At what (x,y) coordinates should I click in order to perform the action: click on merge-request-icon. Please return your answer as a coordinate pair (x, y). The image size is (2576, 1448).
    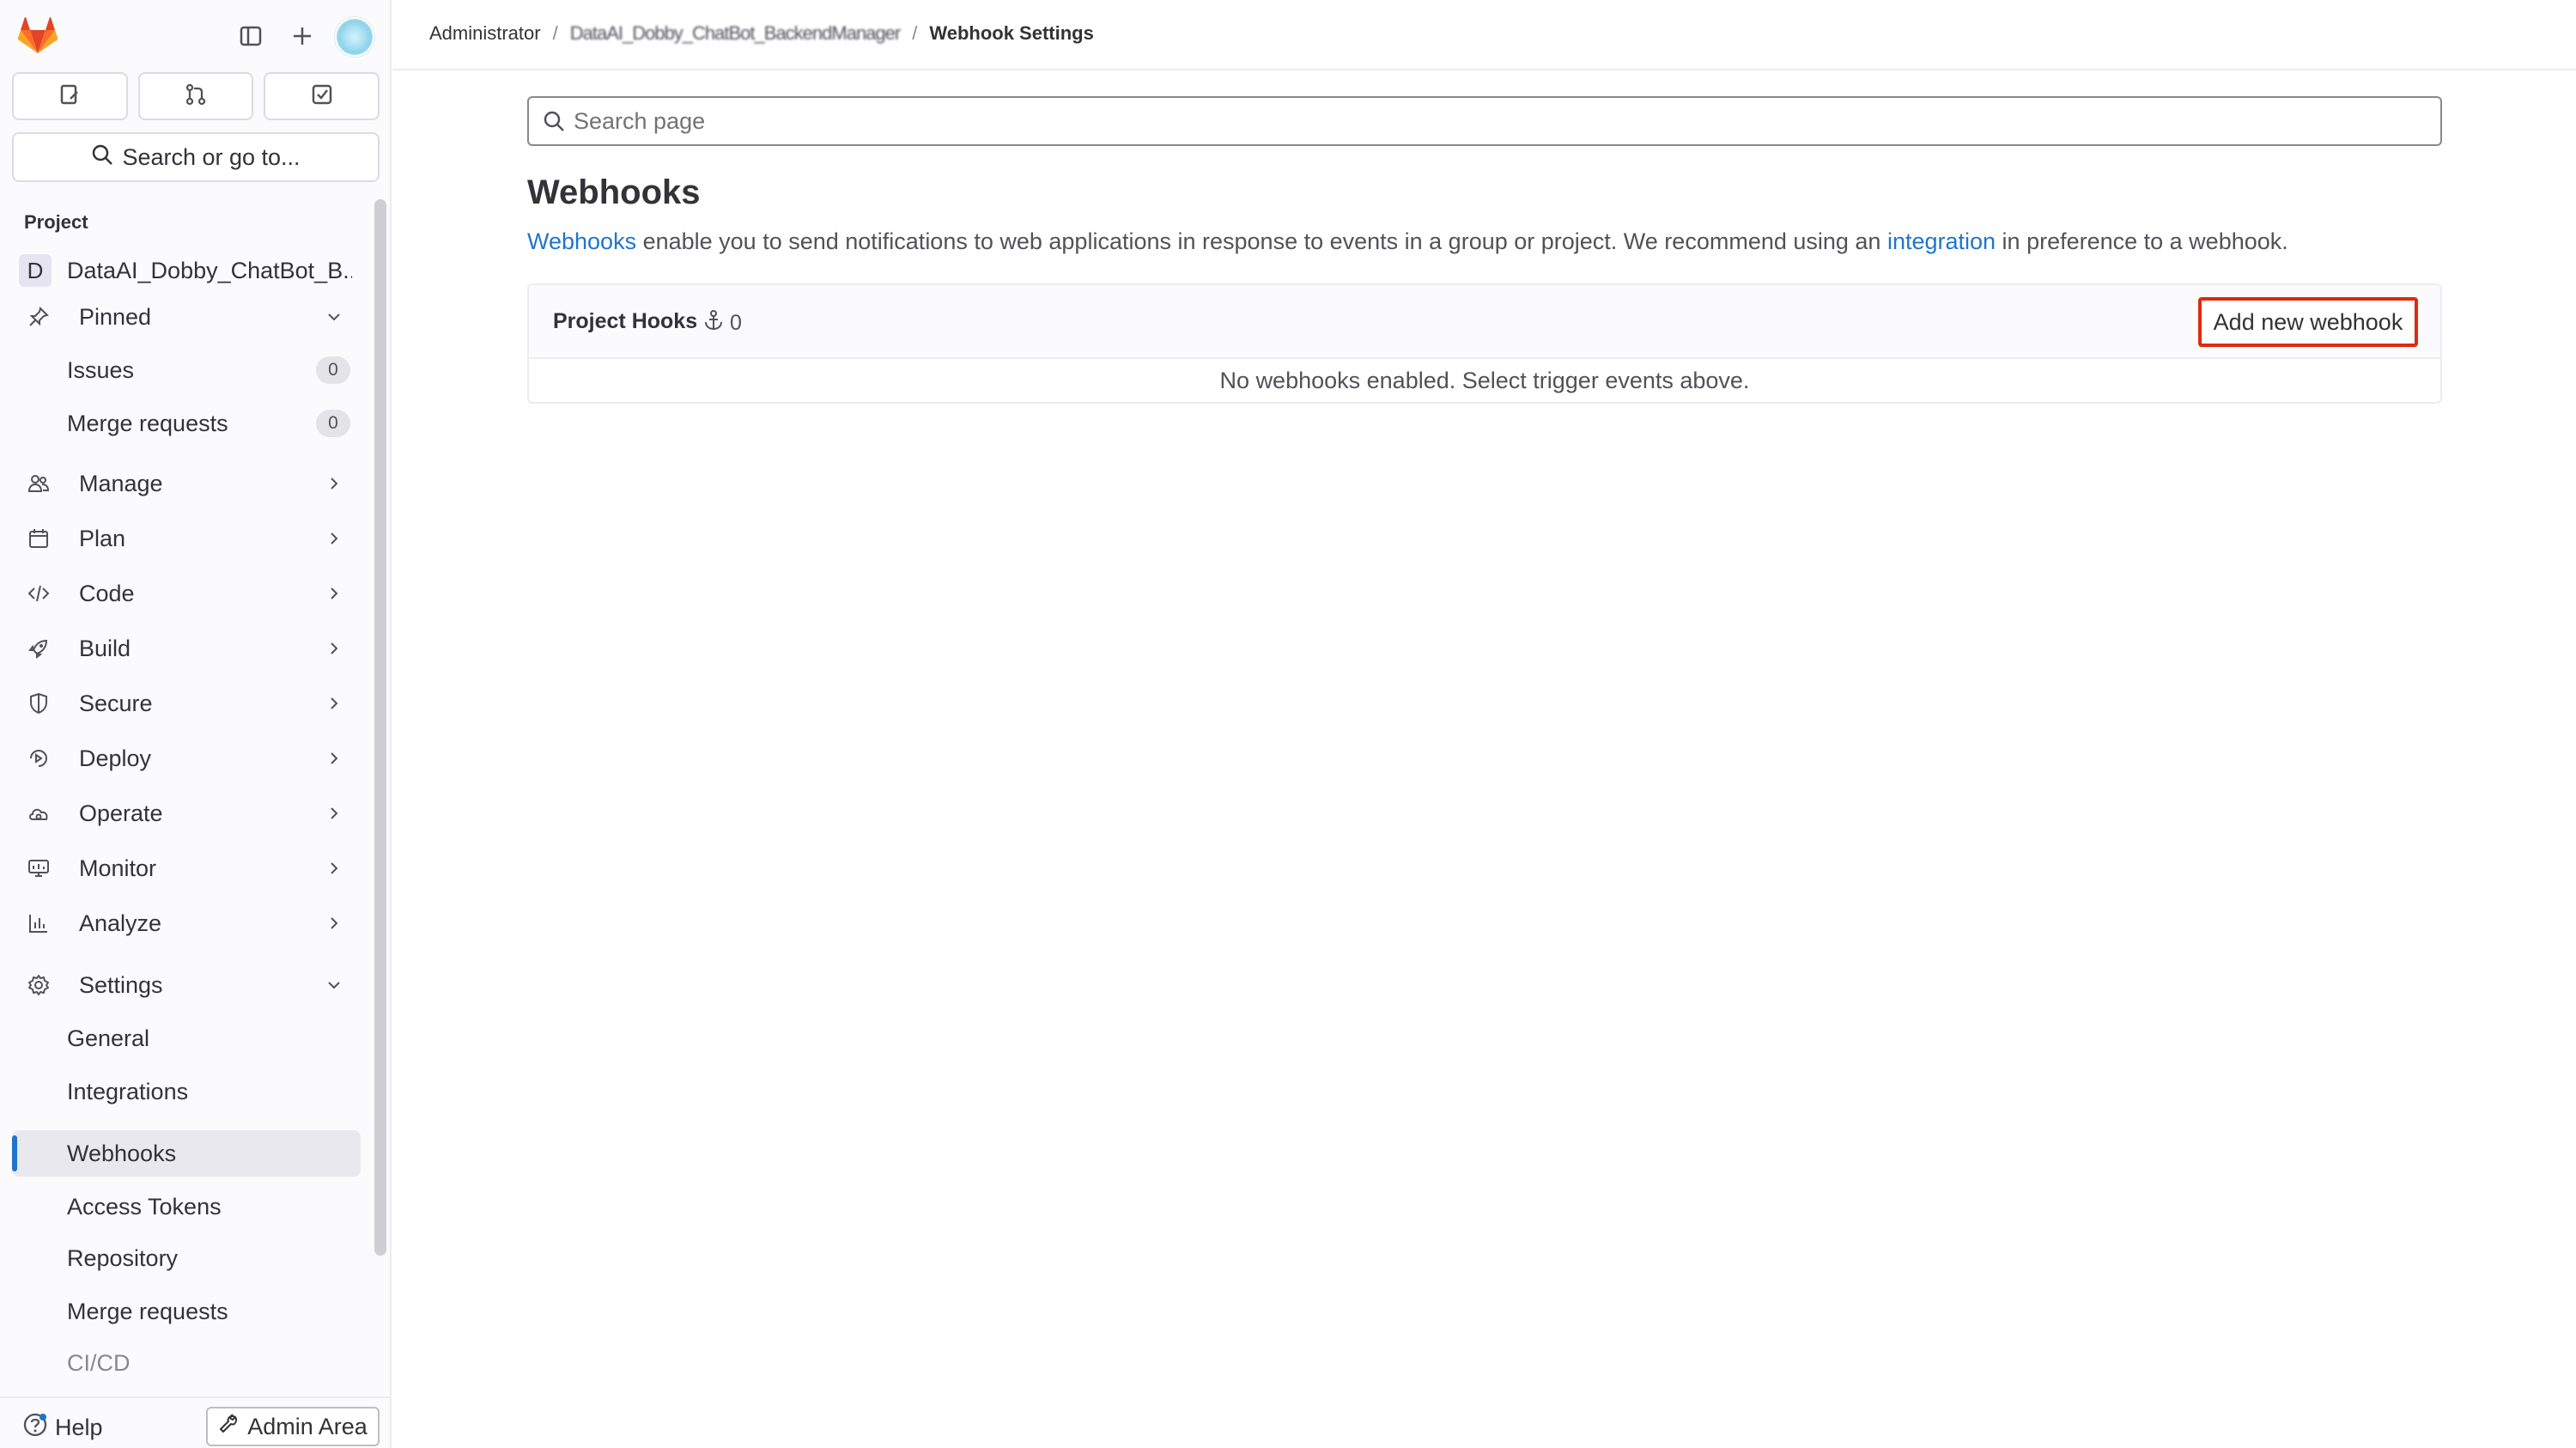
    Looking at the image, I should click on (196, 97).